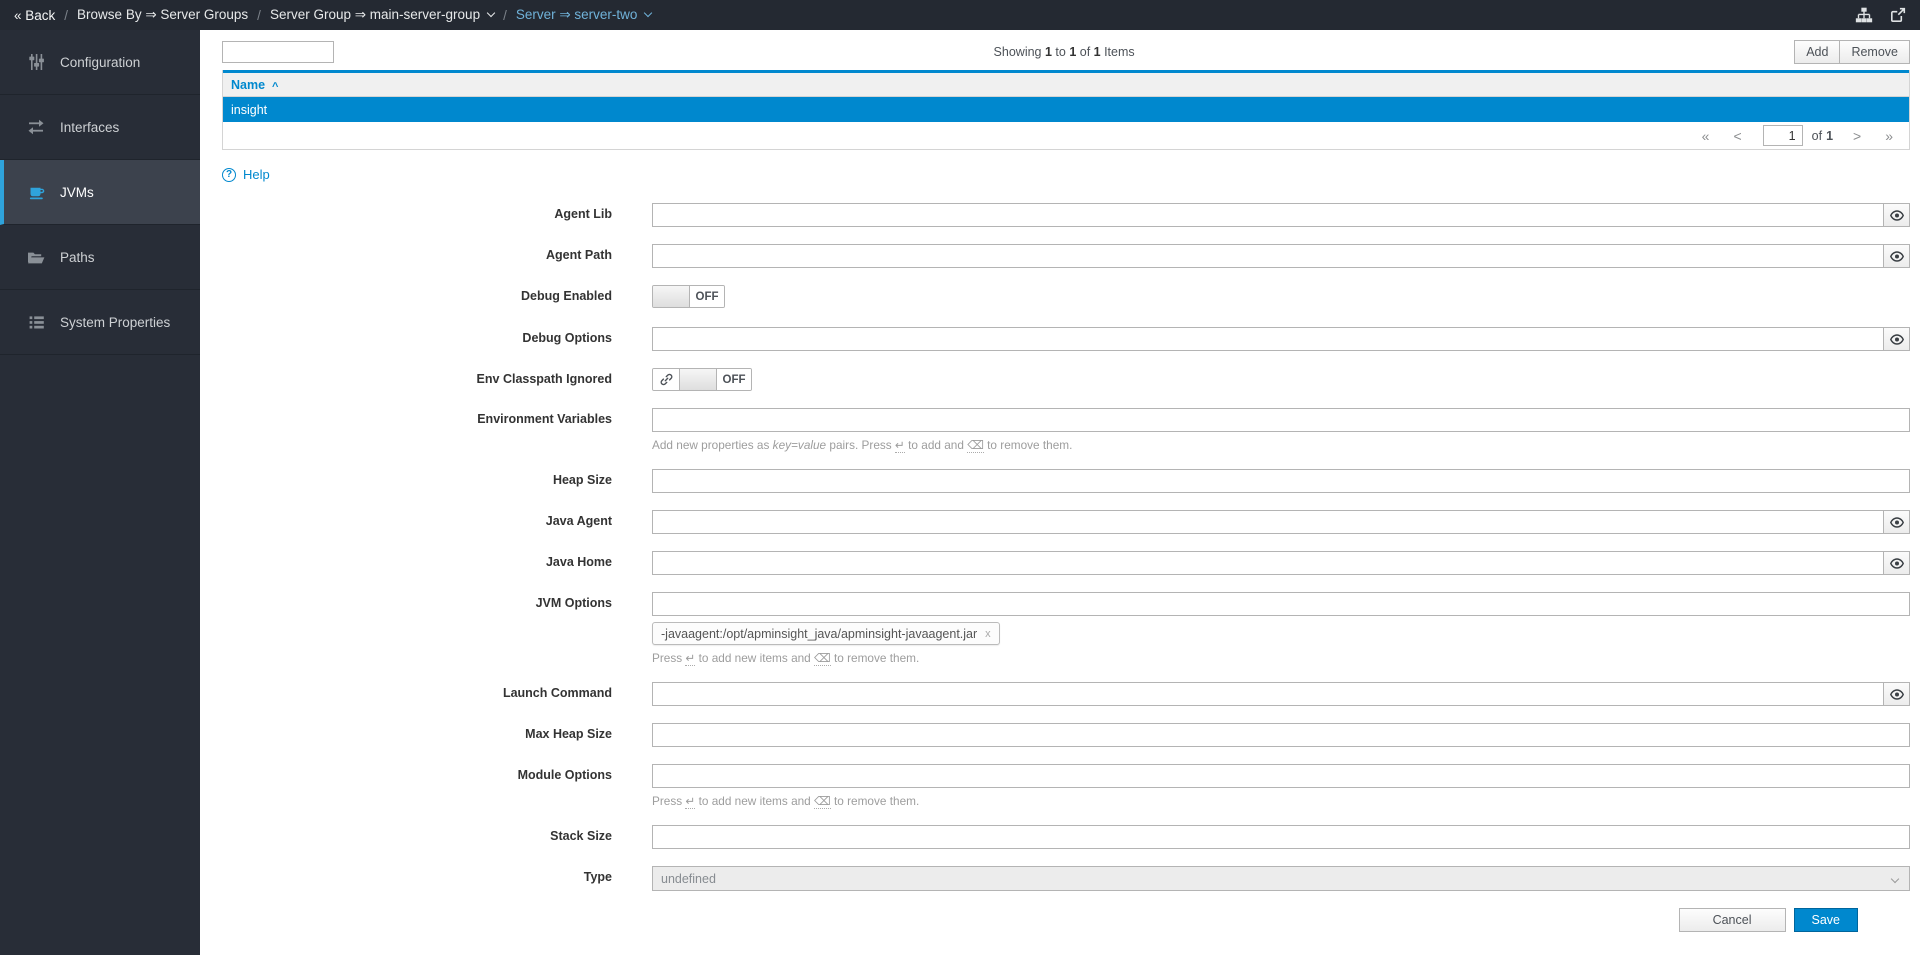 This screenshot has width=1920, height=955. What do you see at coordinates (36, 257) in the screenshot?
I see `folder-open-icon` at bounding box center [36, 257].